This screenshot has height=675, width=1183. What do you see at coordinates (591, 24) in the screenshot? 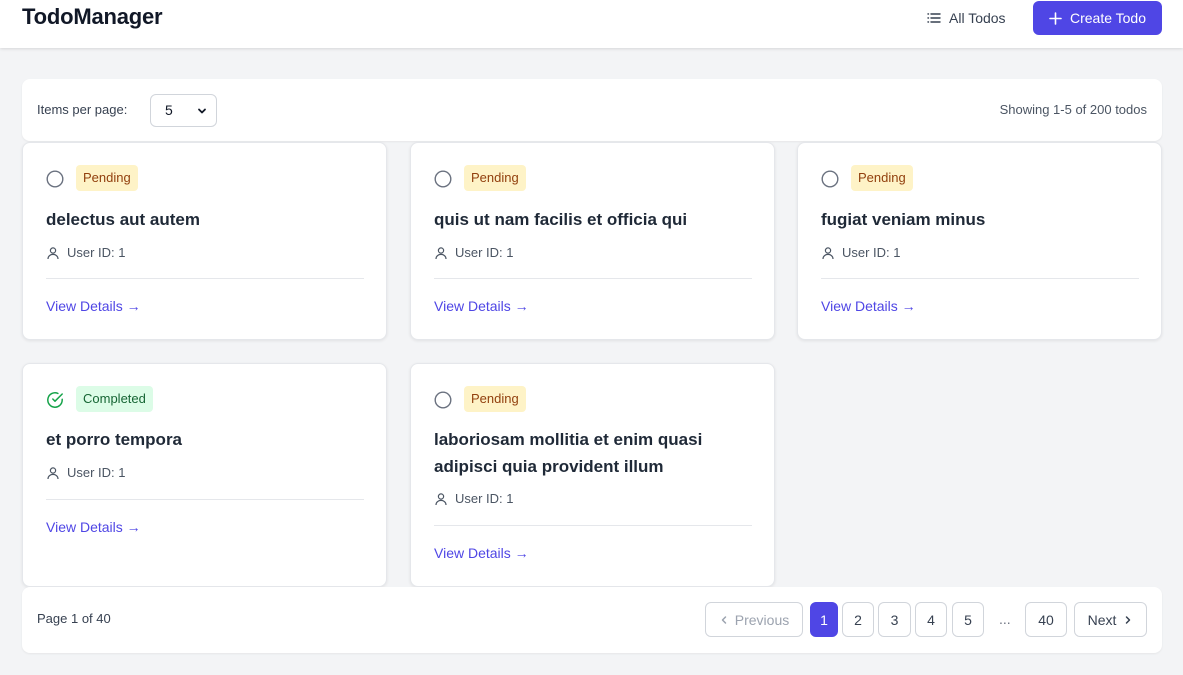
I see `top-navbar: TodoManager All Todos Create Todo` at bounding box center [591, 24].